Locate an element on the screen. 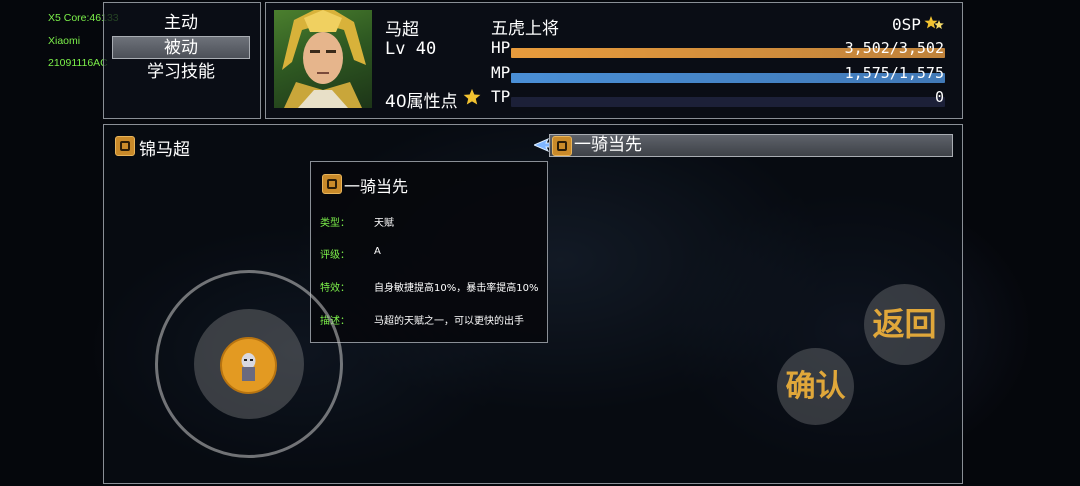 This screenshot has height=486, width=1080. skill-type-menu: 主动 被动 学习技能 is located at coordinates (182, 60).